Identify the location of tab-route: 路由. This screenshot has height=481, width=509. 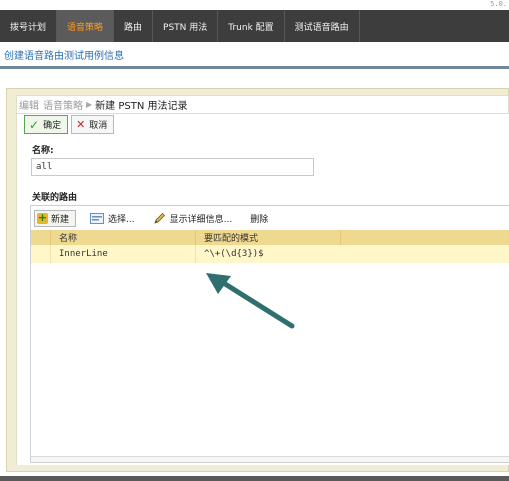
(134, 26).